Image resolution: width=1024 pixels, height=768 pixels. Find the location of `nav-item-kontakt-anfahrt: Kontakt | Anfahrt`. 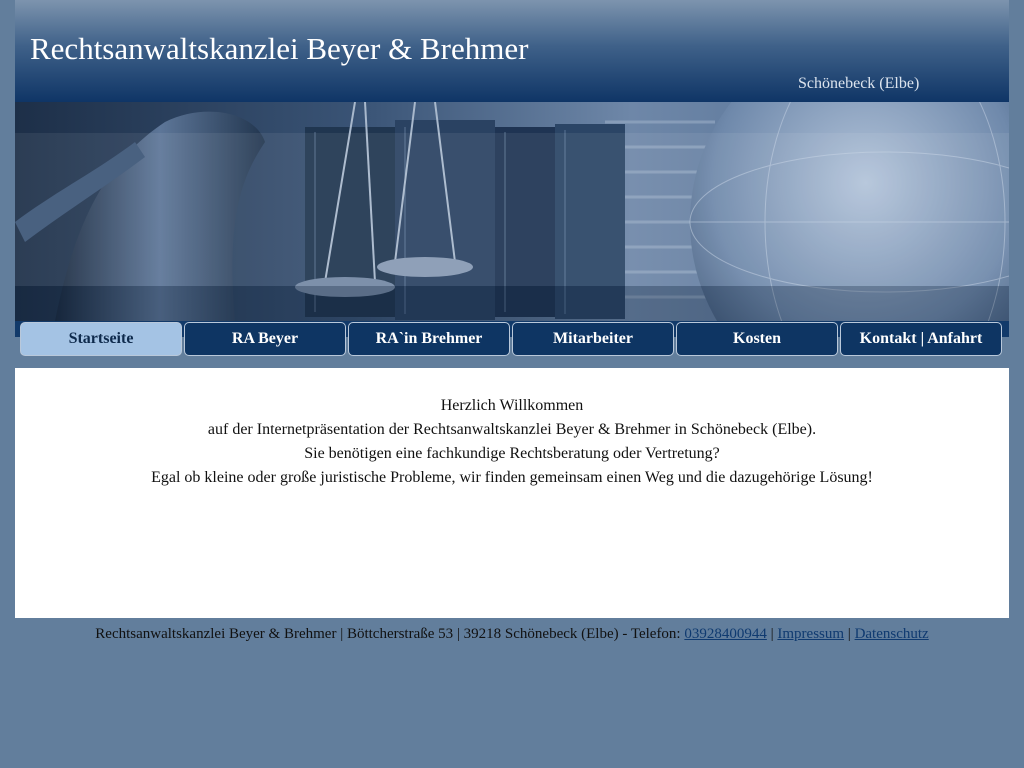

nav-item-kontakt-anfahrt: Kontakt | Anfahrt is located at coordinates (921, 339).